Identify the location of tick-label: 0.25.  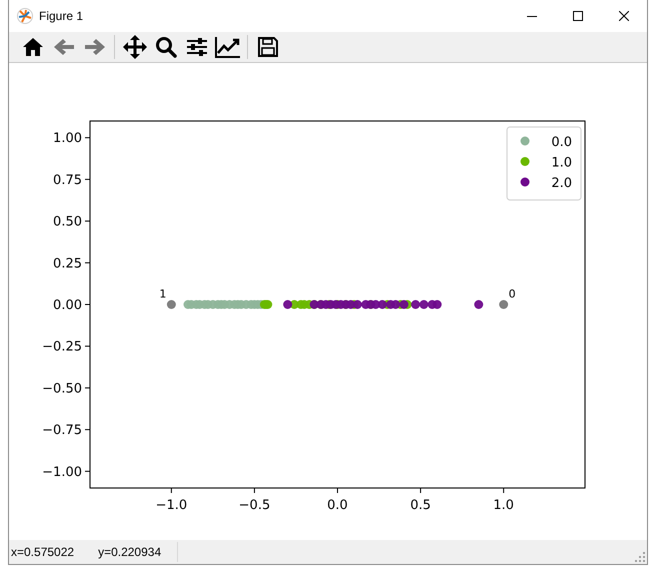
(67, 264).